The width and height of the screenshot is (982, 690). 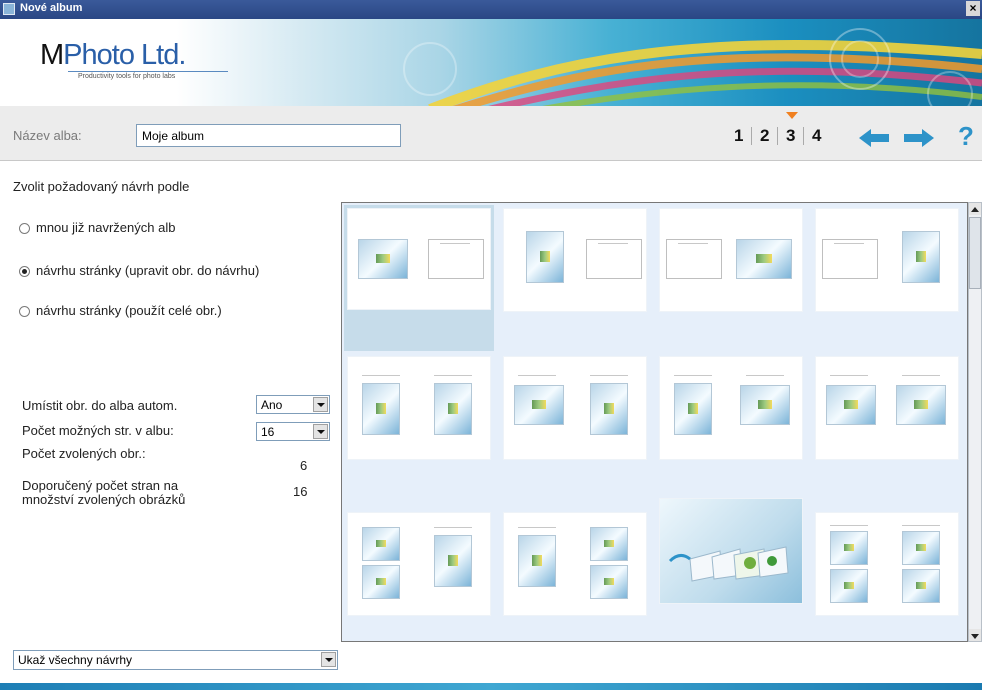 What do you see at coordinates (973, 8) in the screenshot?
I see `close-button: ×` at bounding box center [973, 8].